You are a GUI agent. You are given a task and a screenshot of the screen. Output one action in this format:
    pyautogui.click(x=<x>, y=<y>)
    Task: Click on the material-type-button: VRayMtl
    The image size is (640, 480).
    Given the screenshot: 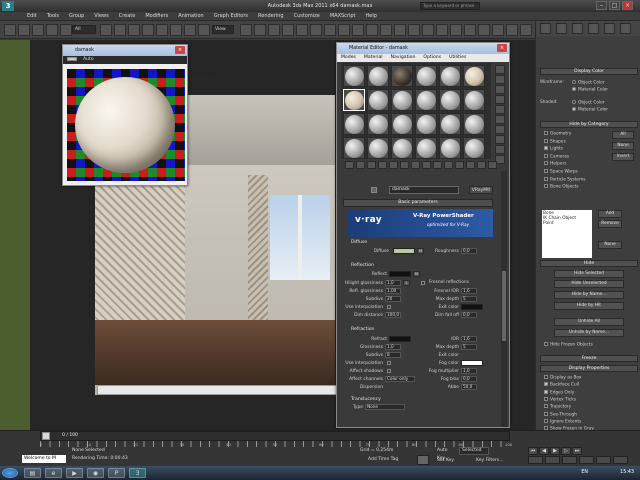 What is the action you would take?
    pyautogui.click(x=481, y=190)
    